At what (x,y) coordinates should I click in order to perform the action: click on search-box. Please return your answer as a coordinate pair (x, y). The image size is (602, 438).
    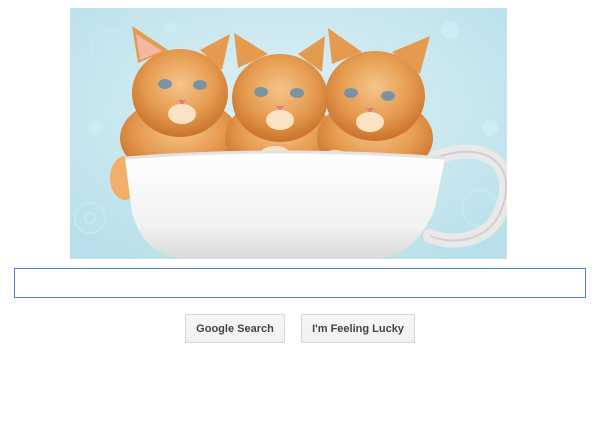
    Looking at the image, I should click on (300, 283).